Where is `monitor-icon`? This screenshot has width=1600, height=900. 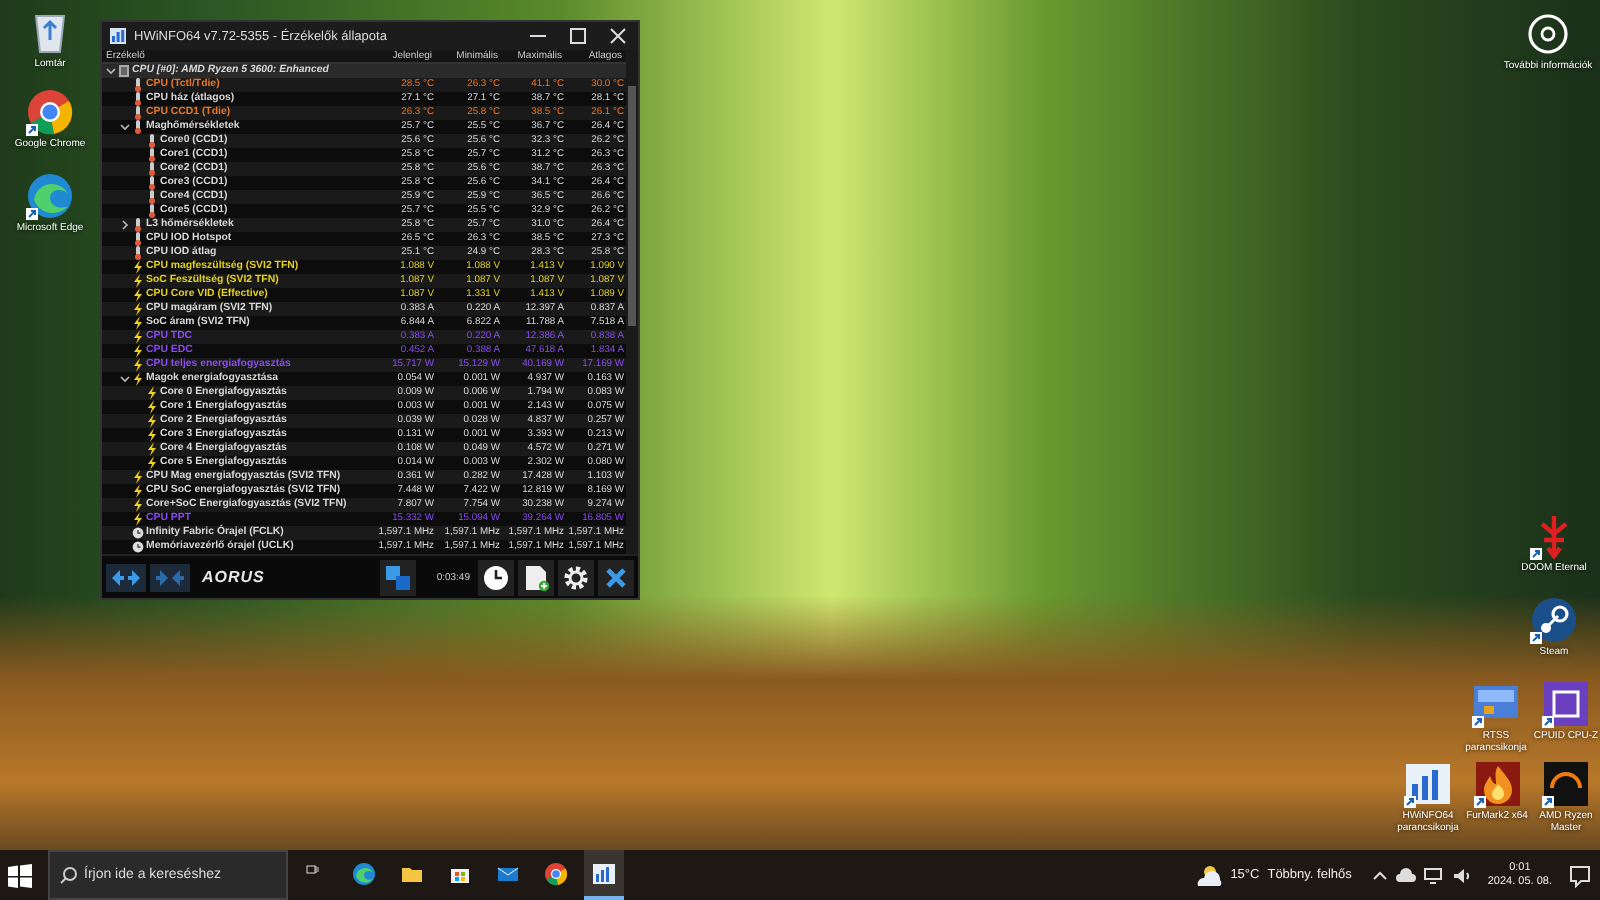 monitor-icon is located at coordinates (1496, 704).